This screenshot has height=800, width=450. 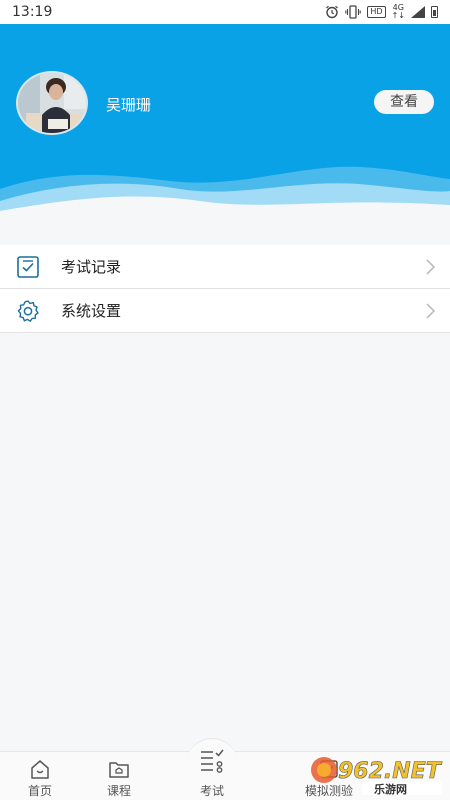 I want to click on hd-icon: HD, so click(x=376, y=12).